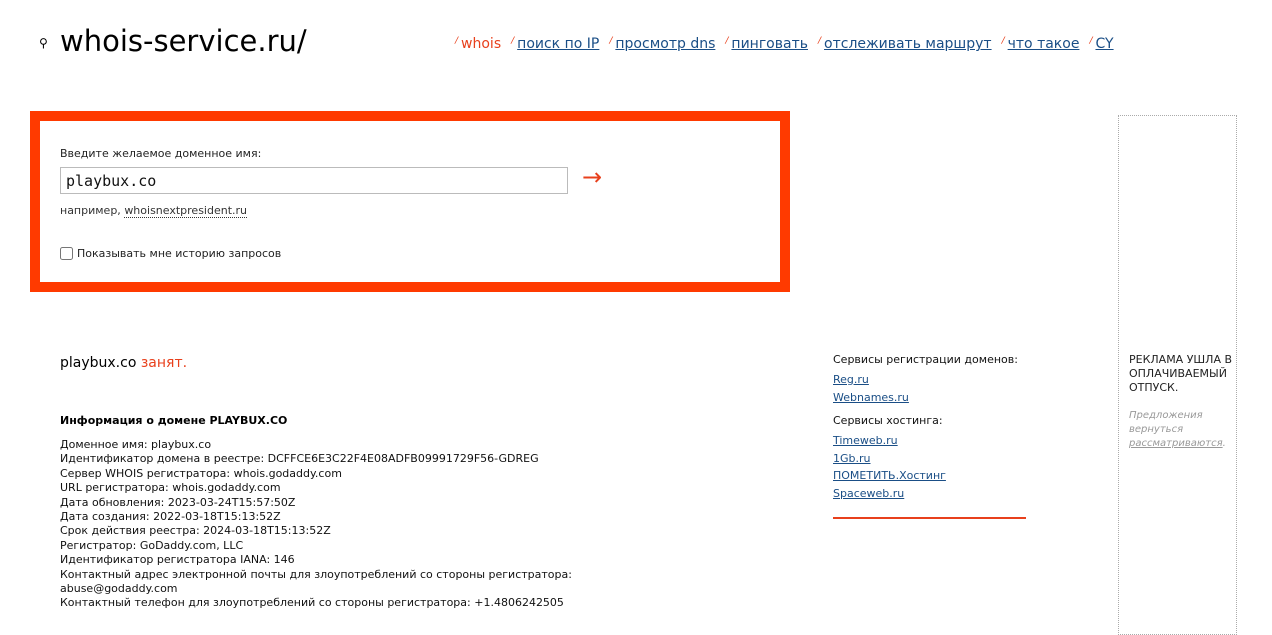  Describe the element at coordinates (930, 459) in the screenshot. I see `service-link-1gb: 1Gb.ru` at that location.